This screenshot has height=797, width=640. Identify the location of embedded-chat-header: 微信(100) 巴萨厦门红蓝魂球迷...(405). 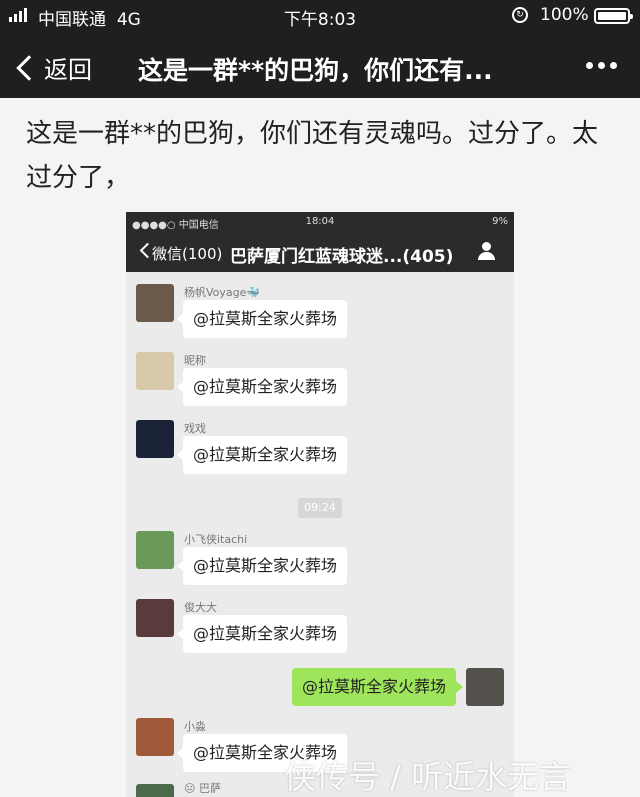
(320, 252).